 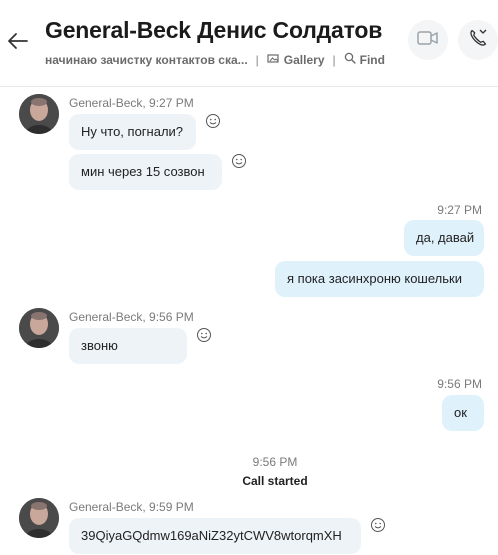 What do you see at coordinates (145, 172) in the screenshot?
I see `message-bubble: мин через 15 созвон` at bounding box center [145, 172].